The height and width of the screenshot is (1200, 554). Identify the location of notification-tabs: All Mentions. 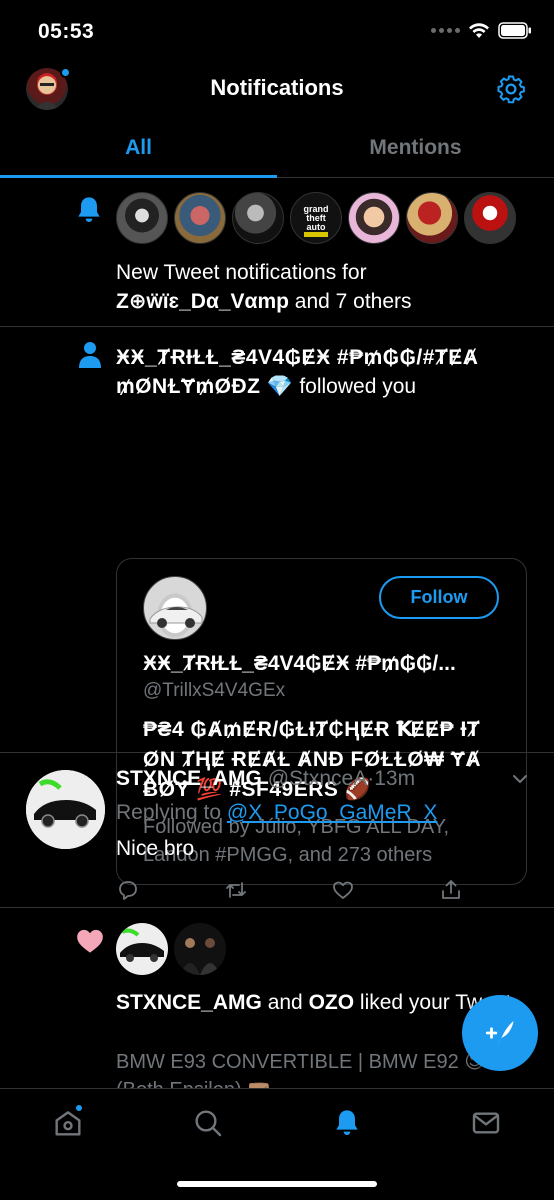
(277, 148).